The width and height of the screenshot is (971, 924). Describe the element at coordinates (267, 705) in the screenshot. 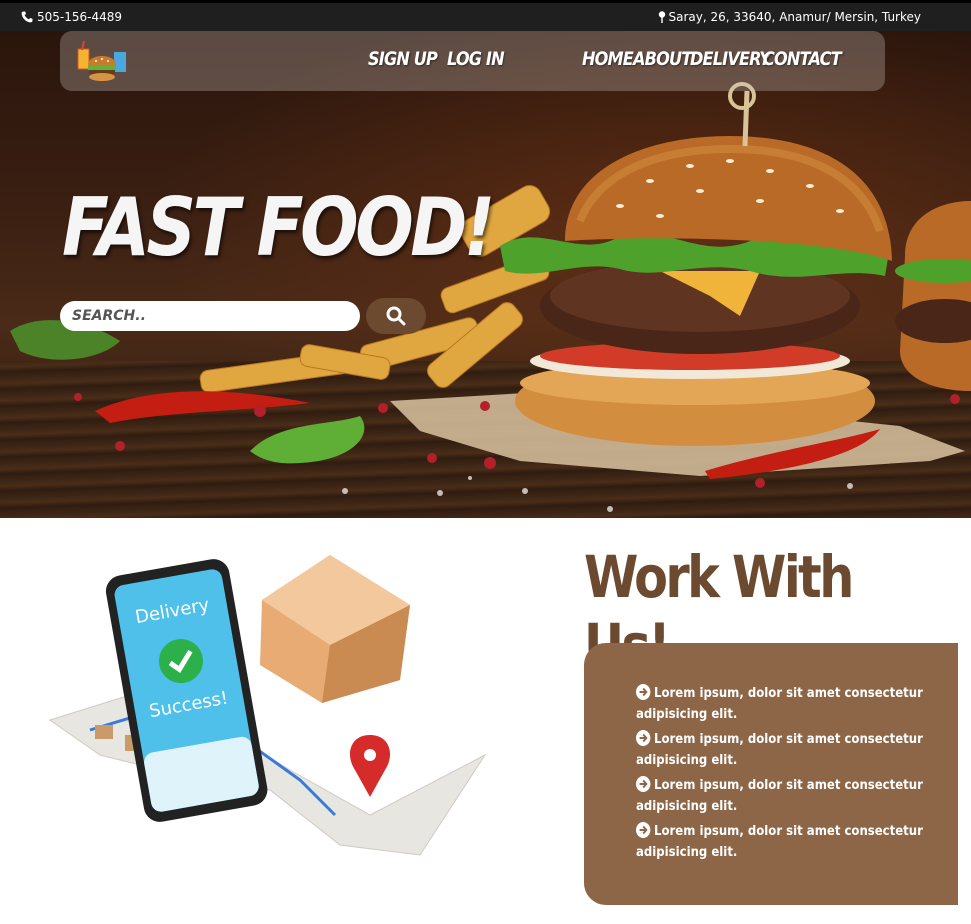

I see `delivery-illustration: Delivery Success!` at that location.